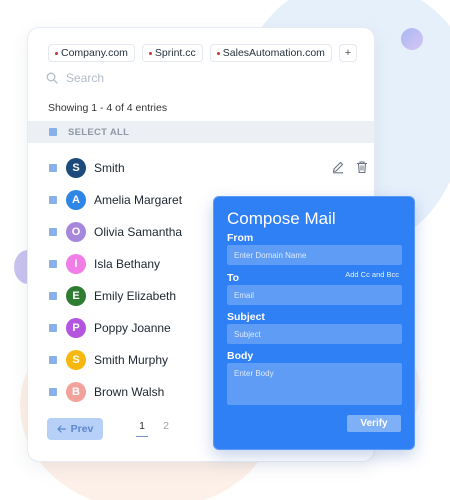 The height and width of the screenshot is (500, 450). I want to click on to-label: To, so click(233, 278).